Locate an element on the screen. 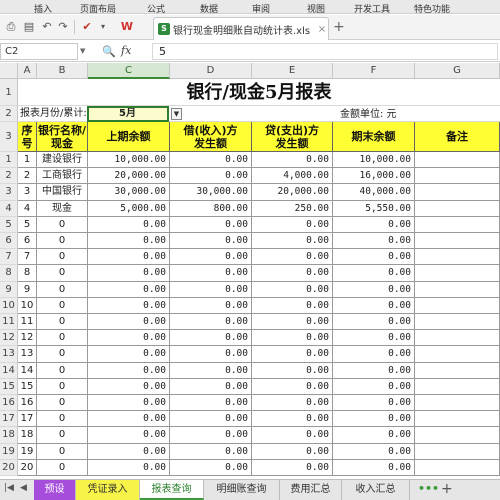 This screenshot has width=500, height=500. more-sheets-icon: ••• is located at coordinates (428, 488).